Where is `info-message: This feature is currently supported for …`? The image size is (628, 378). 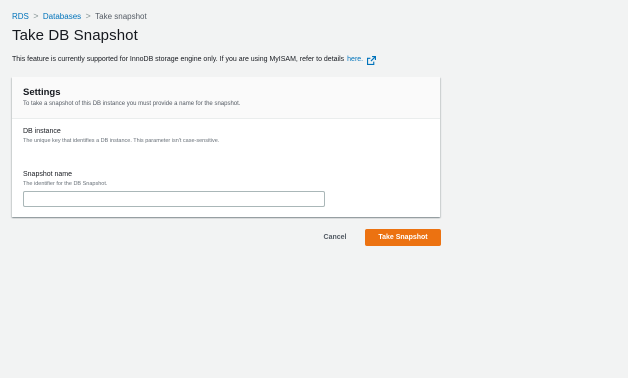
info-message: This feature is currently supported for … is located at coordinates (194, 60).